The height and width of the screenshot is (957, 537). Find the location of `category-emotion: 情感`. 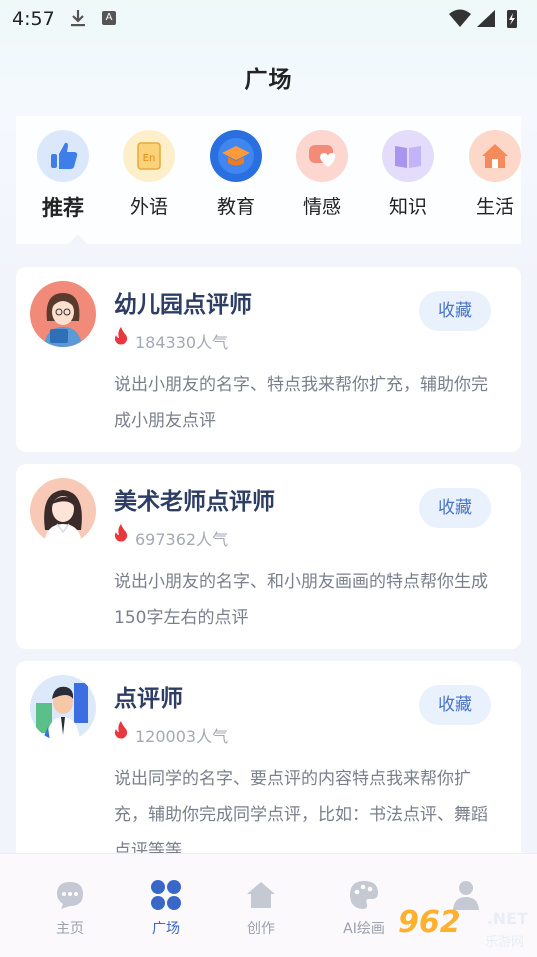

category-emotion: 情感 is located at coordinates (322, 174).